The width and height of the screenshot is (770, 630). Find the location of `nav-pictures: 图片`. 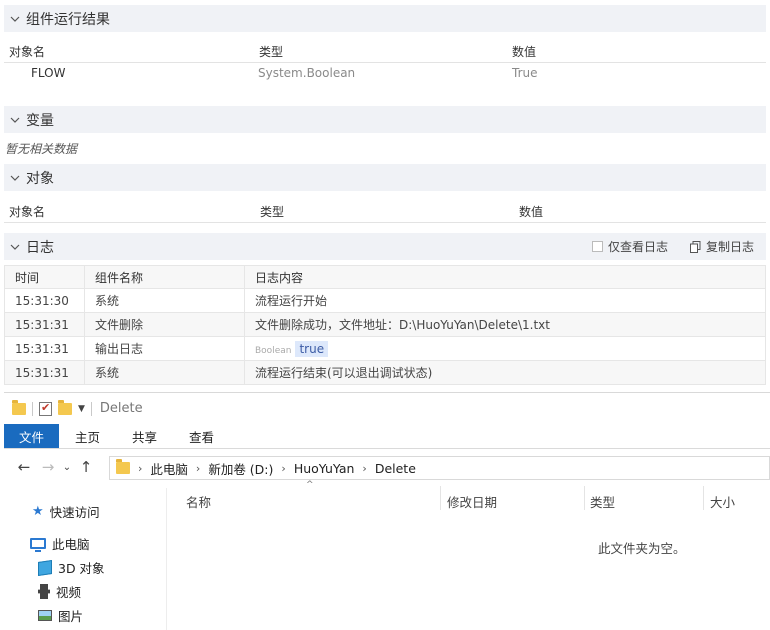

nav-pictures: 图片 is located at coordinates (60, 615).